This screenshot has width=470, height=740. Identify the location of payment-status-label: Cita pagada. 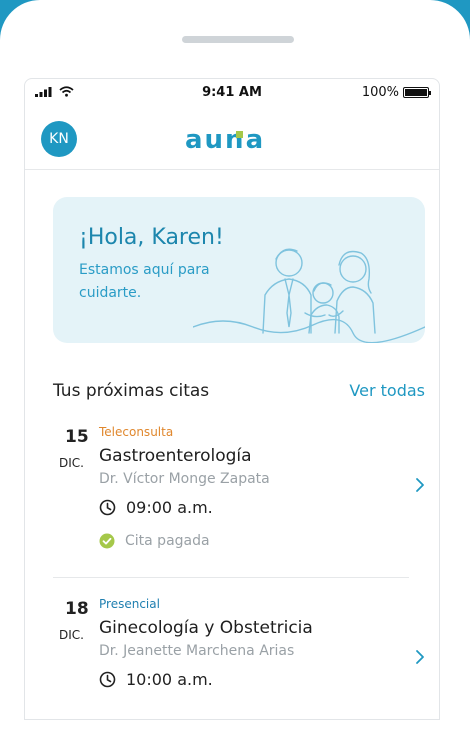
(167, 541).